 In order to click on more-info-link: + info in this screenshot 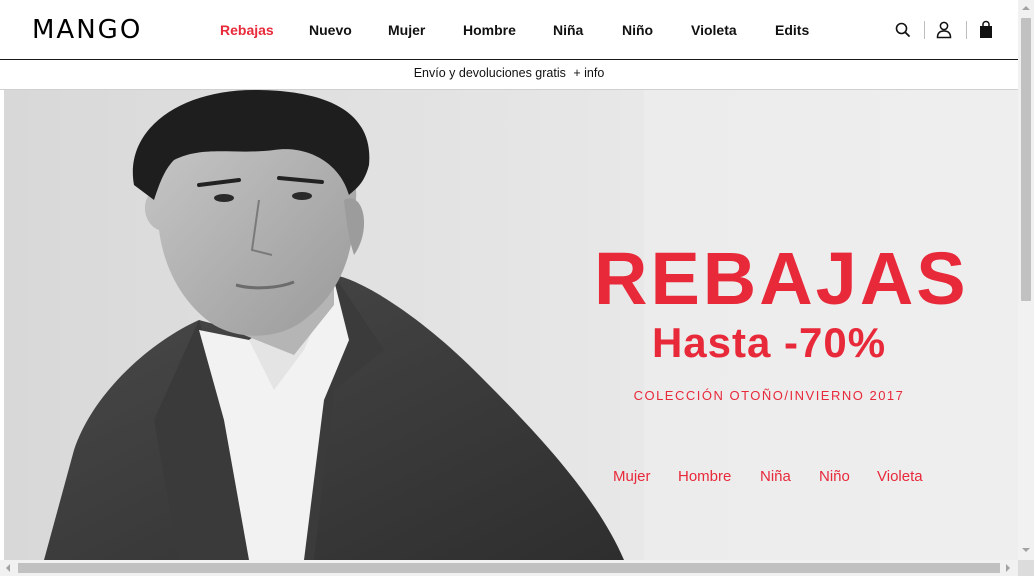, I will do `click(588, 73)`.